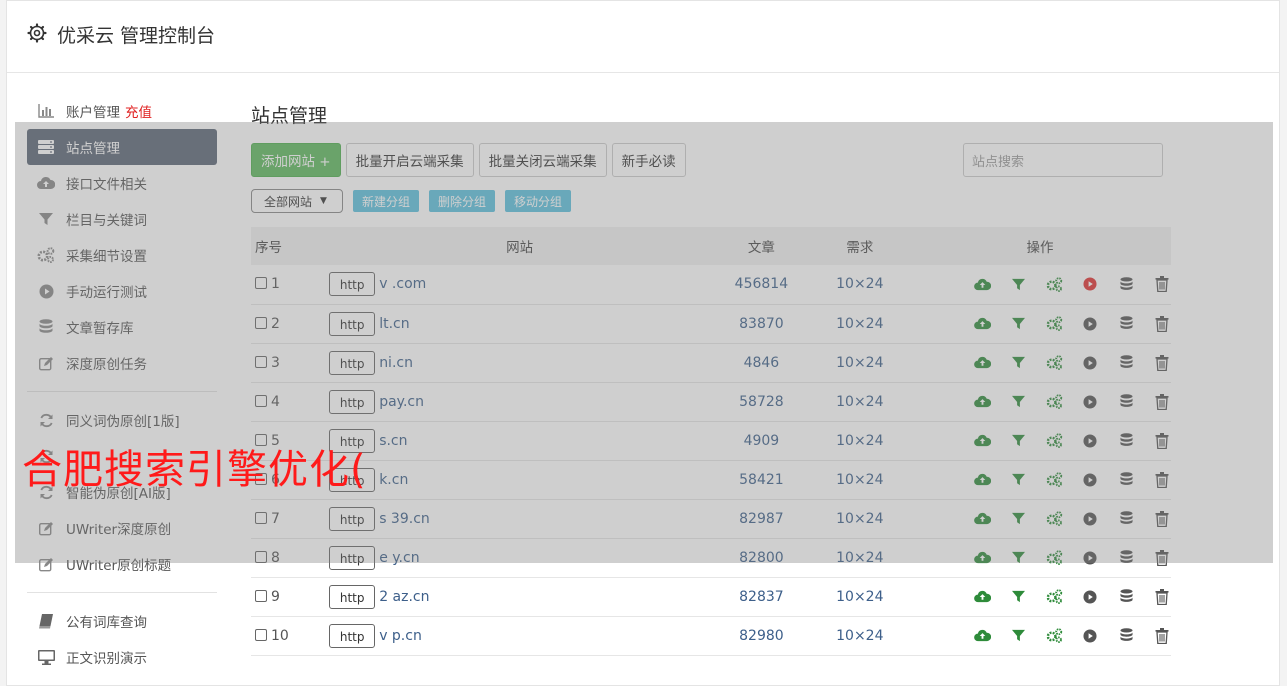  I want to click on sidebar-item-article-store: 文章暂存库, so click(122, 327).